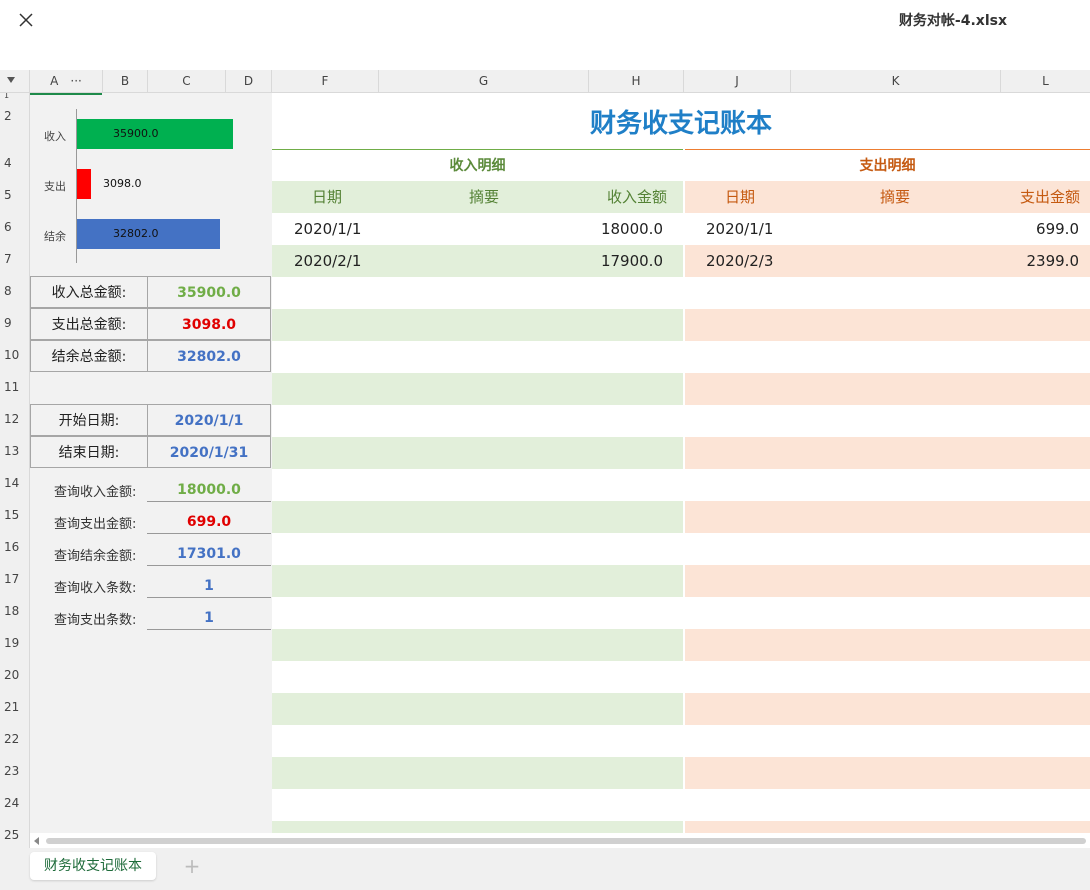 The image size is (1090, 890). I want to click on row-header: 16, so click(14, 548).